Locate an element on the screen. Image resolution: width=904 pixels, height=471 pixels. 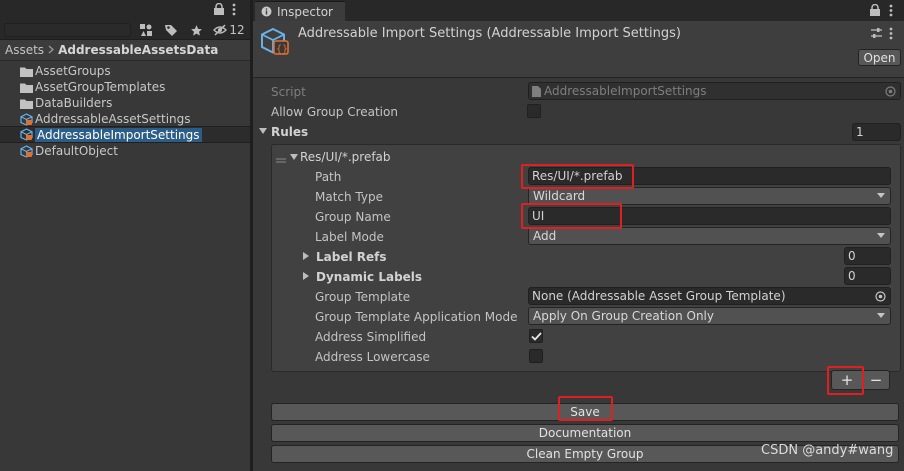
scriptable-object-large-icon: {} is located at coordinates (276, 43).